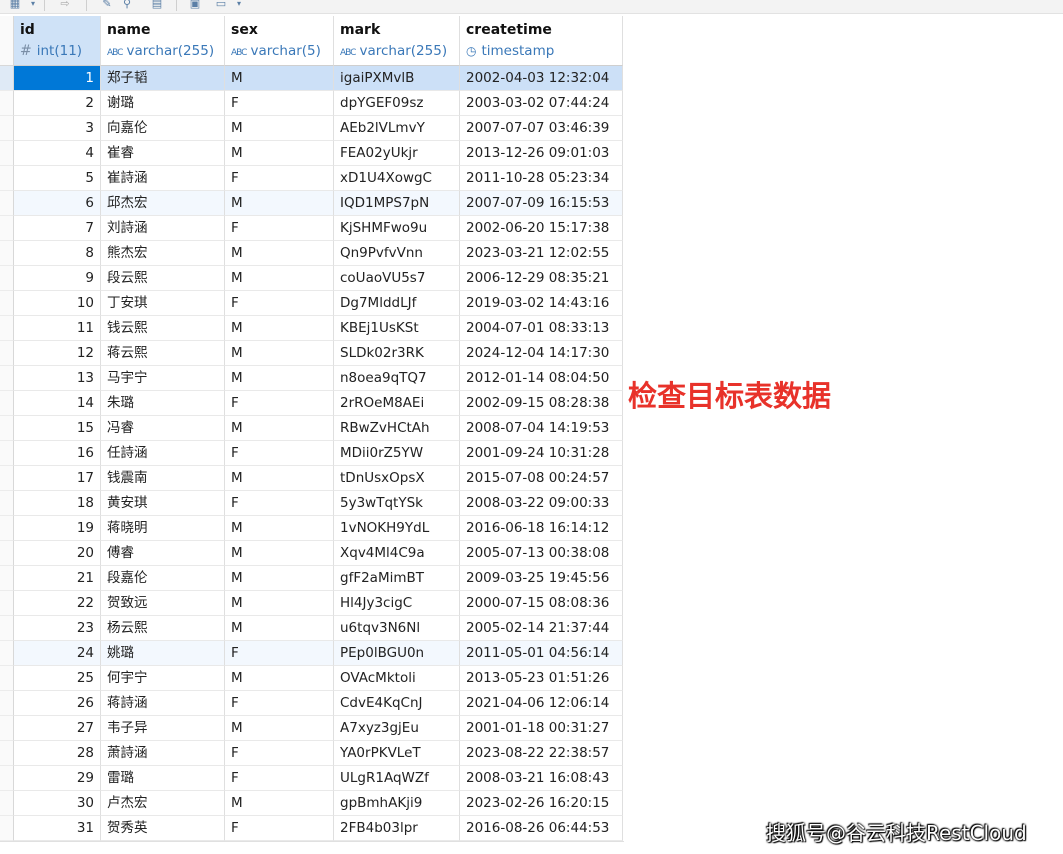 The height and width of the screenshot is (854, 1063). I want to click on edit-icon: ✎, so click(107, 5).